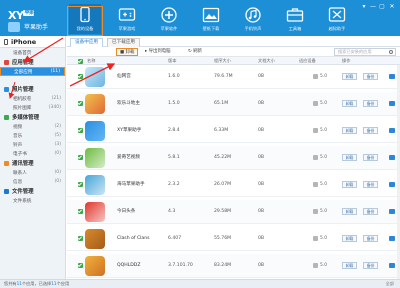 The width and height of the screenshot is (400, 288). Describe the element at coordinates (382, 6) in the screenshot. I see `maximize-icon: ▢` at that location.